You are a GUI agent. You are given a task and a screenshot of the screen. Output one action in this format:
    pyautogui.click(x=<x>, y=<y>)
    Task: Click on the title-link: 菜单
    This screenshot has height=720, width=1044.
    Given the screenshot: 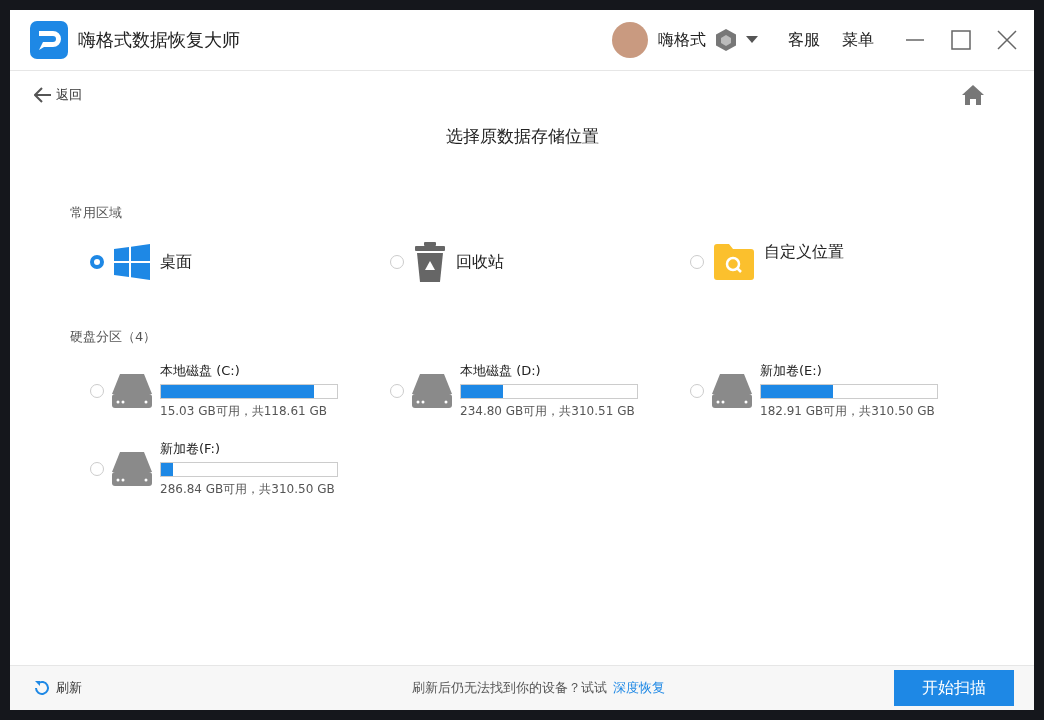 What is the action you would take?
    pyautogui.click(x=858, y=40)
    